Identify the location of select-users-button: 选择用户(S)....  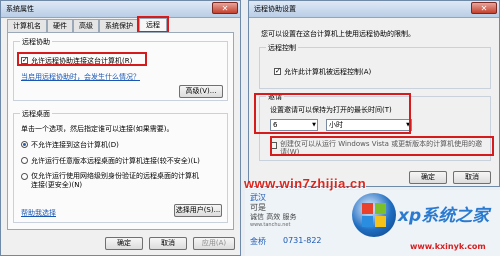
(198, 210).